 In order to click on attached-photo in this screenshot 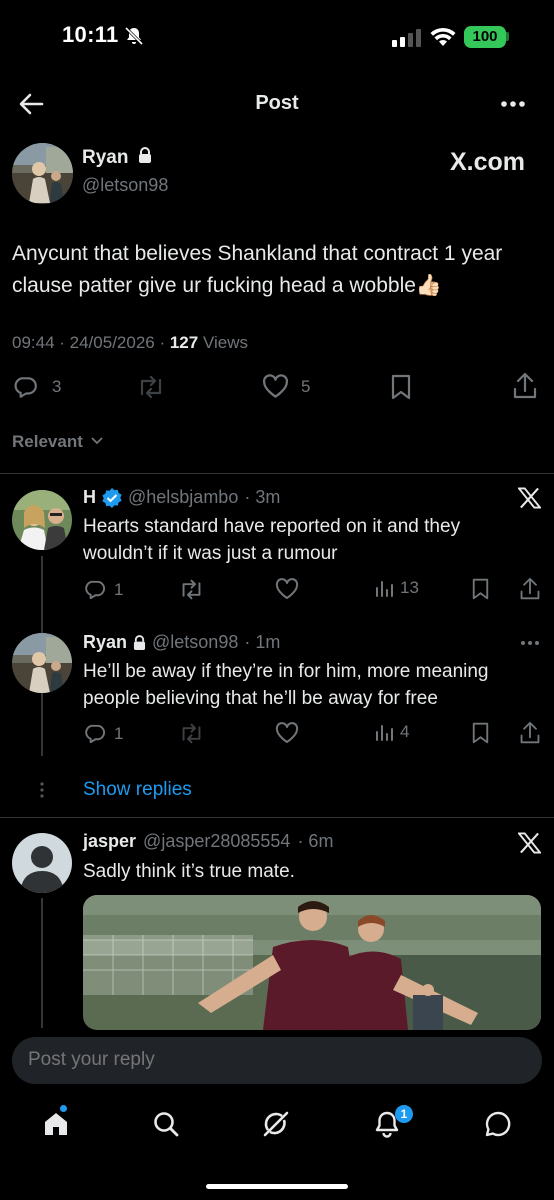, I will do `click(312, 962)`.